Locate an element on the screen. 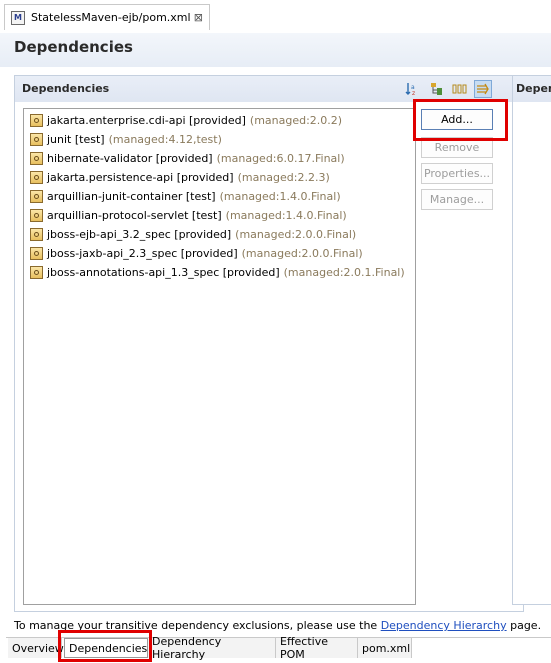 This screenshot has height=663, width=551. dependency-managed-version: (managed:2.0.1.Final) is located at coordinates (344, 272).